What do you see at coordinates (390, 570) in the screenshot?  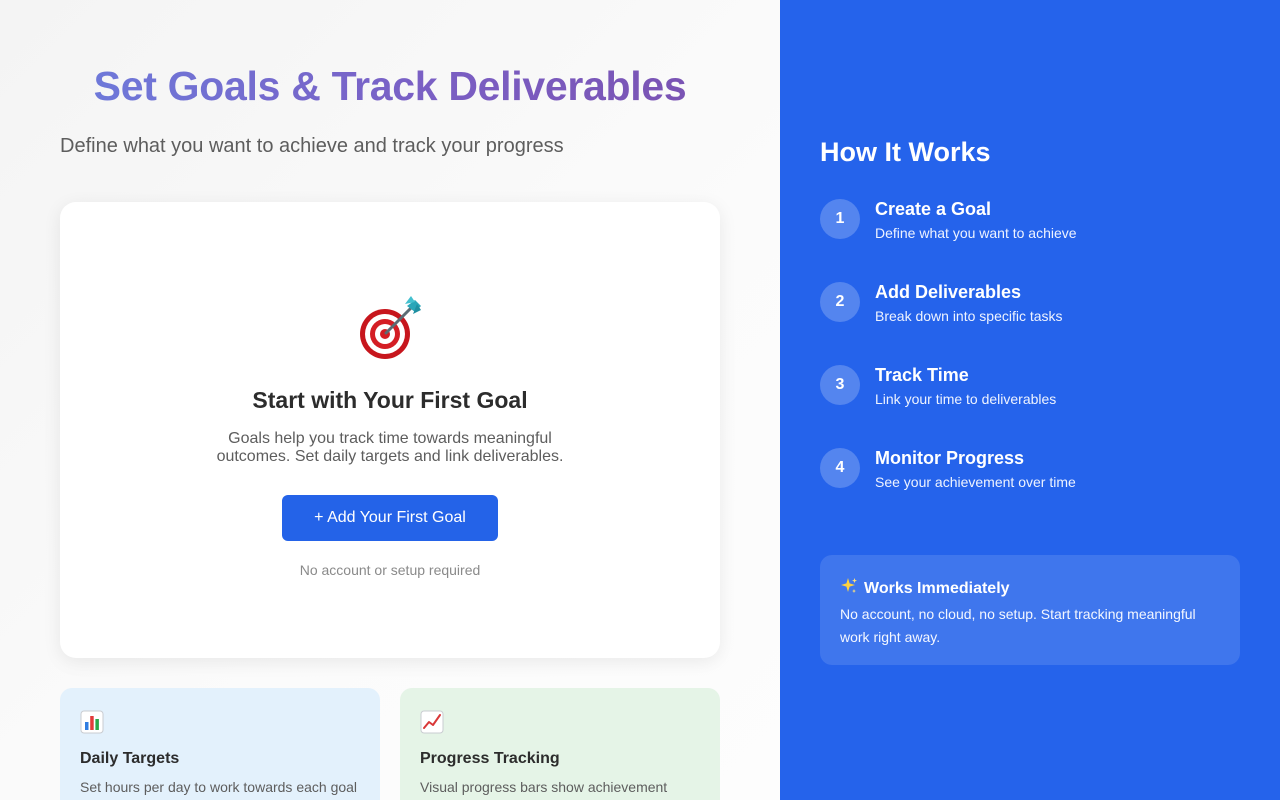 I see `empty-state-note: No account or setup required` at bounding box center [390, 570].